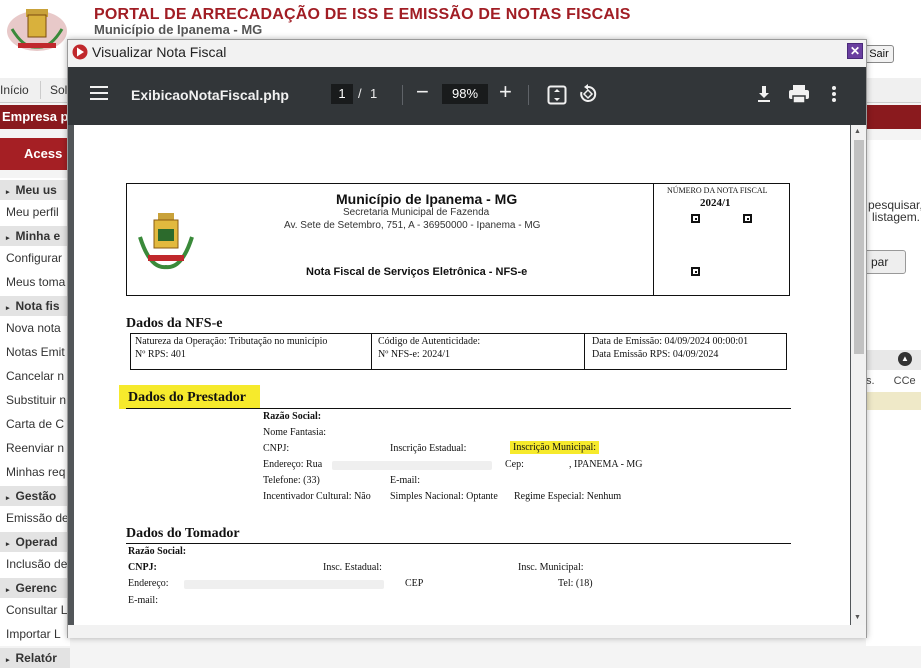 Image resolution: width=921 pixels, height=668 pixels. What do you see at coordinates (14, 90) in the screenshot?
I see `nav-inicio: Início` at bounding box center [14, 90].